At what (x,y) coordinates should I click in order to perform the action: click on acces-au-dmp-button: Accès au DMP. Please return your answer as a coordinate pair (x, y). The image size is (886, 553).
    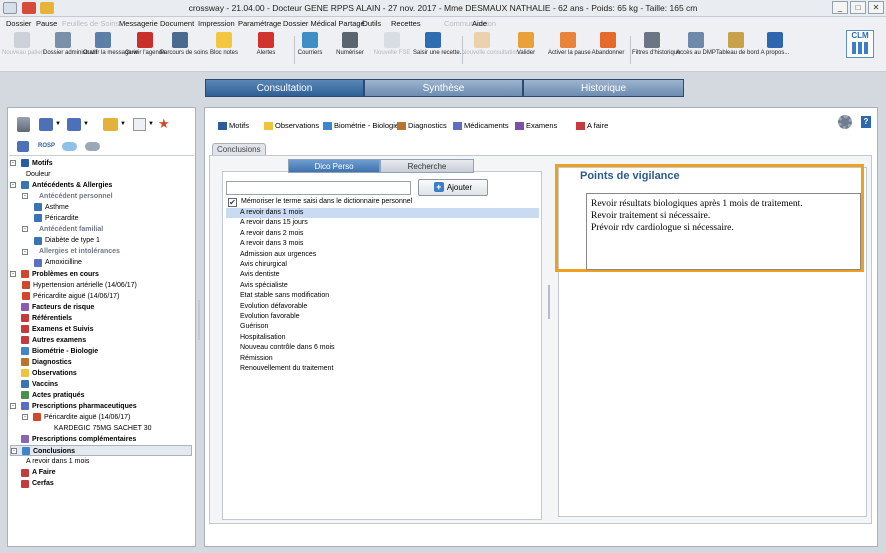
    Looking at the image, I should click on (696, 44).